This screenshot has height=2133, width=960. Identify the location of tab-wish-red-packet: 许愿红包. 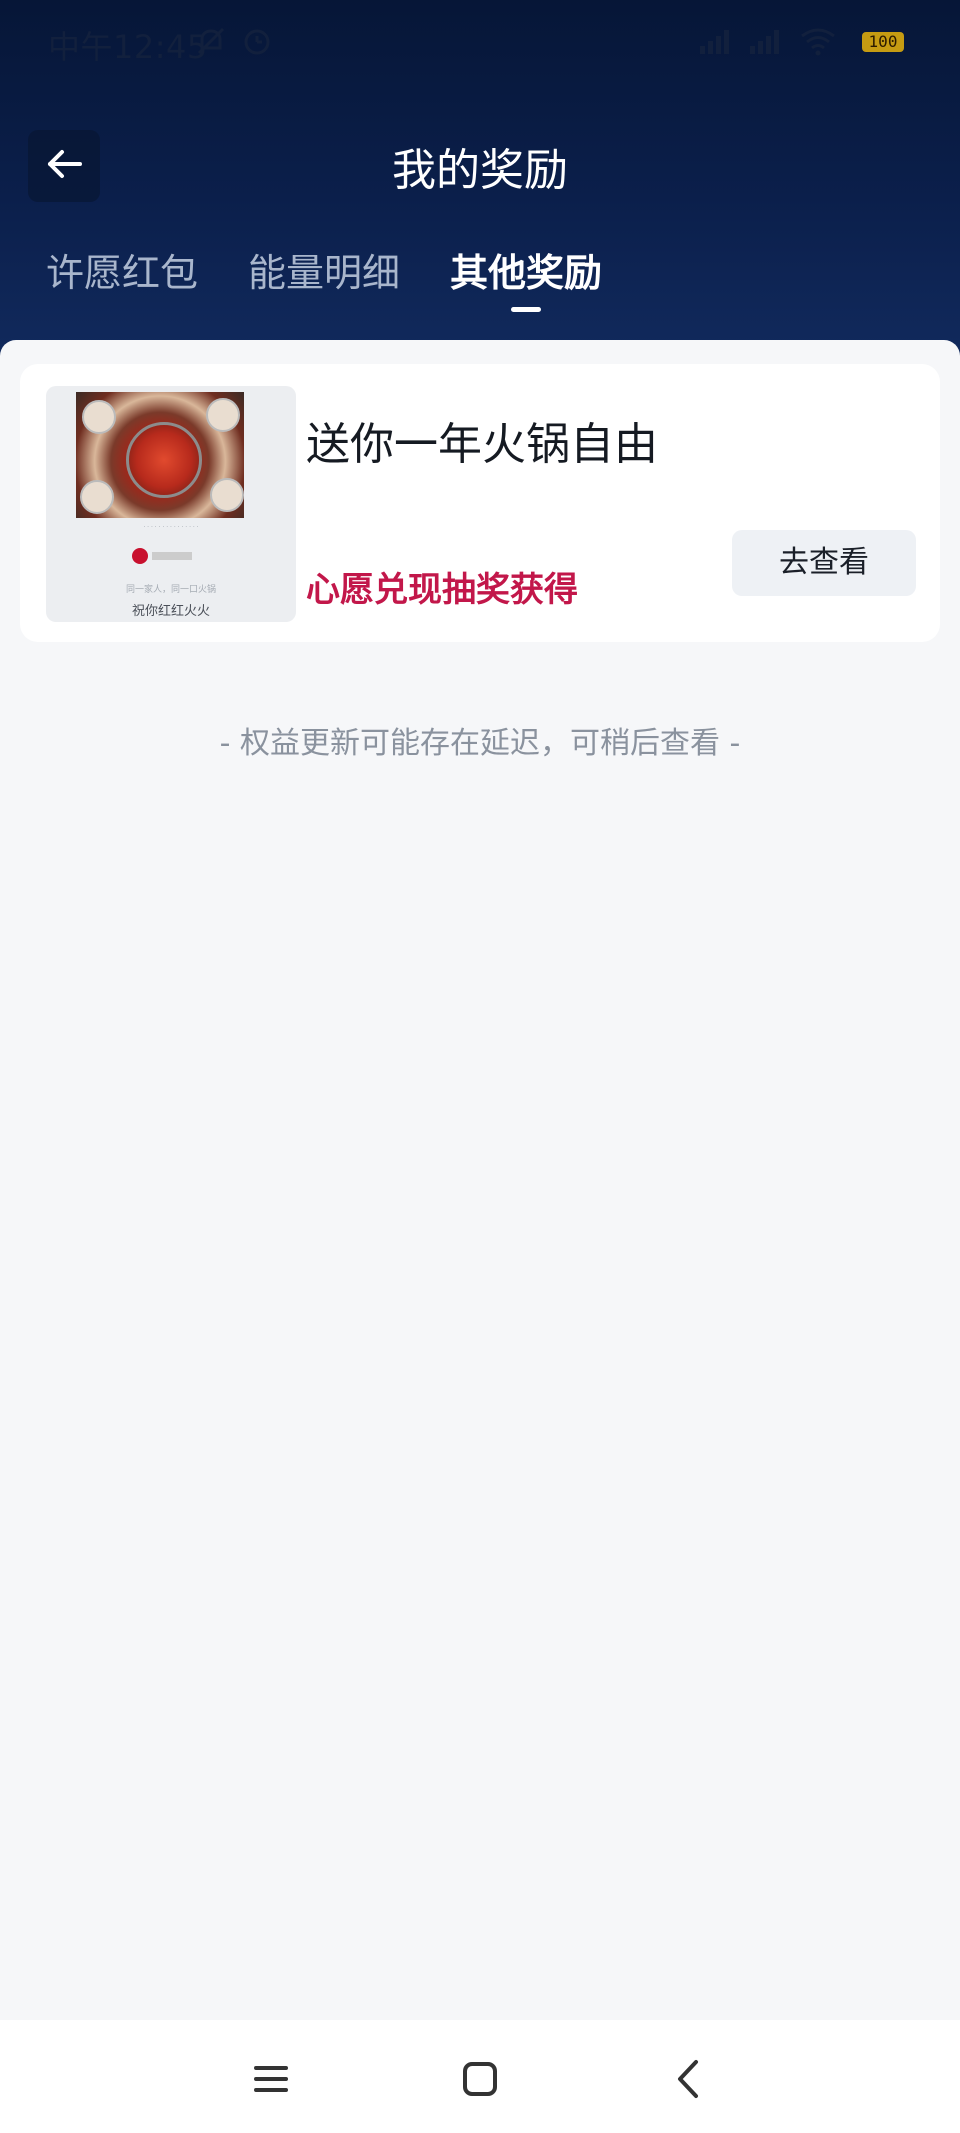
(122, 277).